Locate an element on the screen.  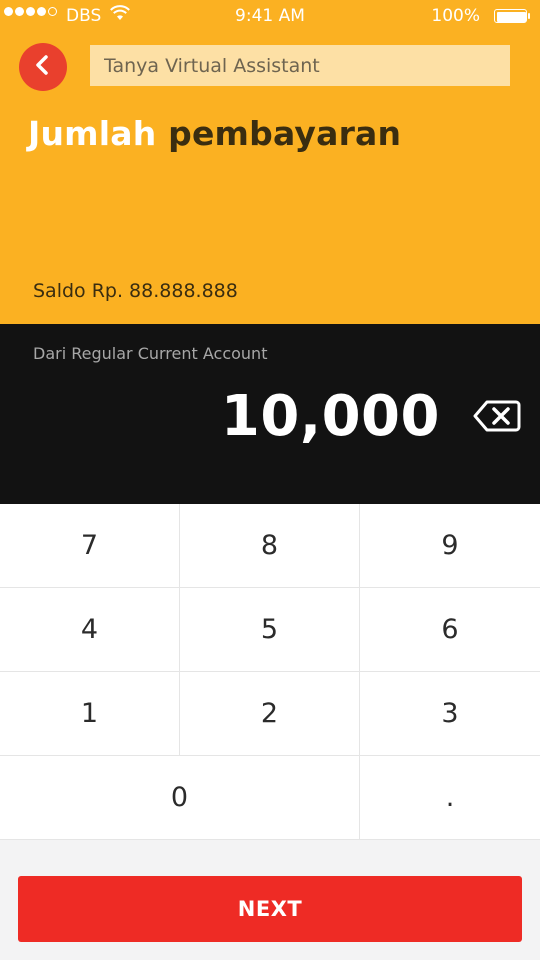
key-5: 5 is located at coordinates (270, 630).